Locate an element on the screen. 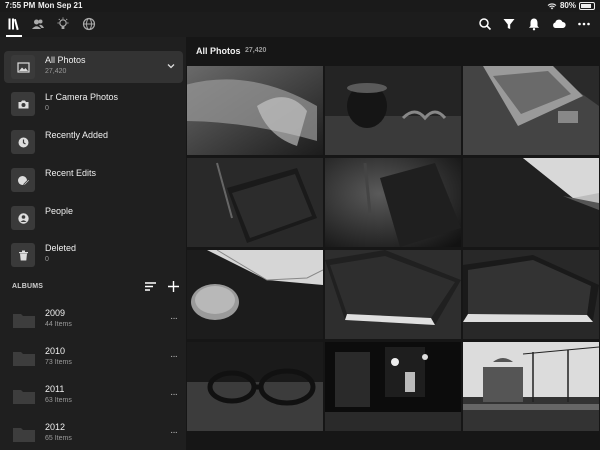 Image resolution: width=600 pixels, height=450 pixels. sort-icon is located at coordinates (150, 286).